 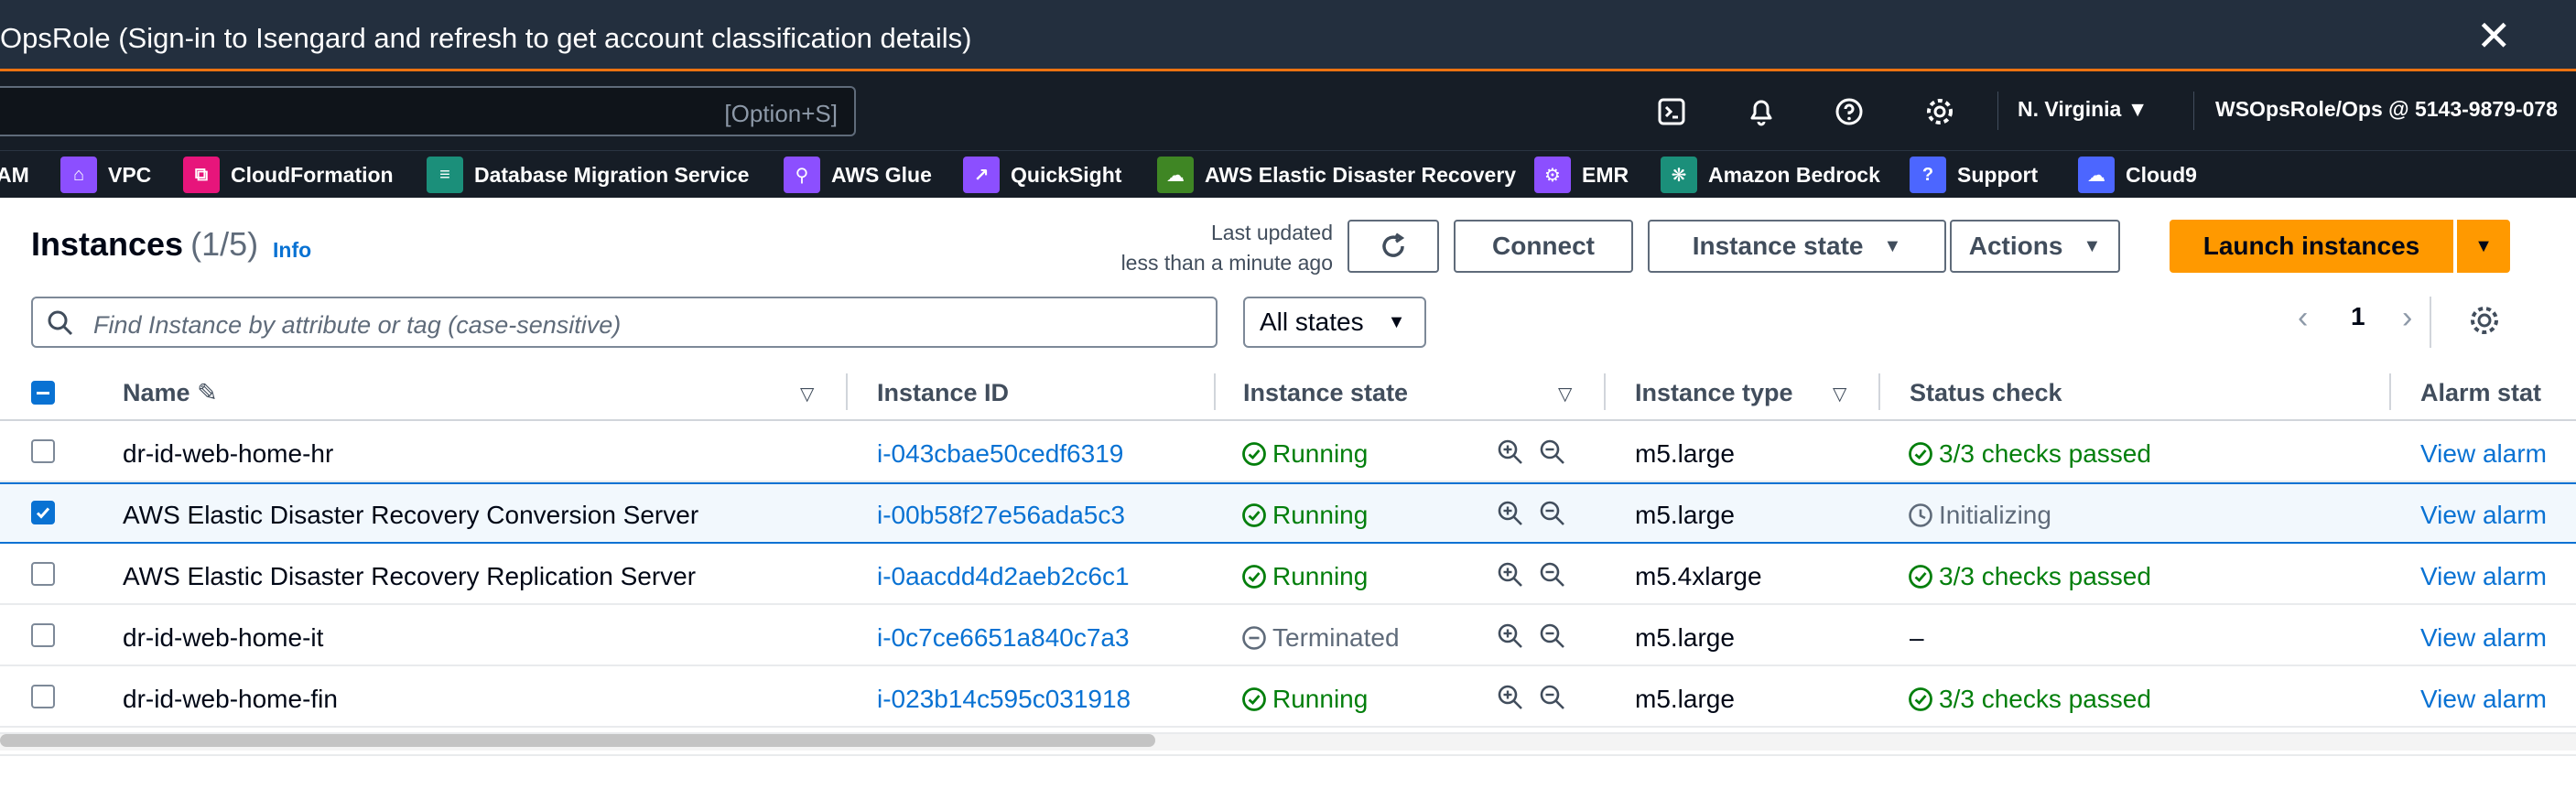 I want to click on last-updated-value: less than a minute ago, so click(x=1227, y=263).